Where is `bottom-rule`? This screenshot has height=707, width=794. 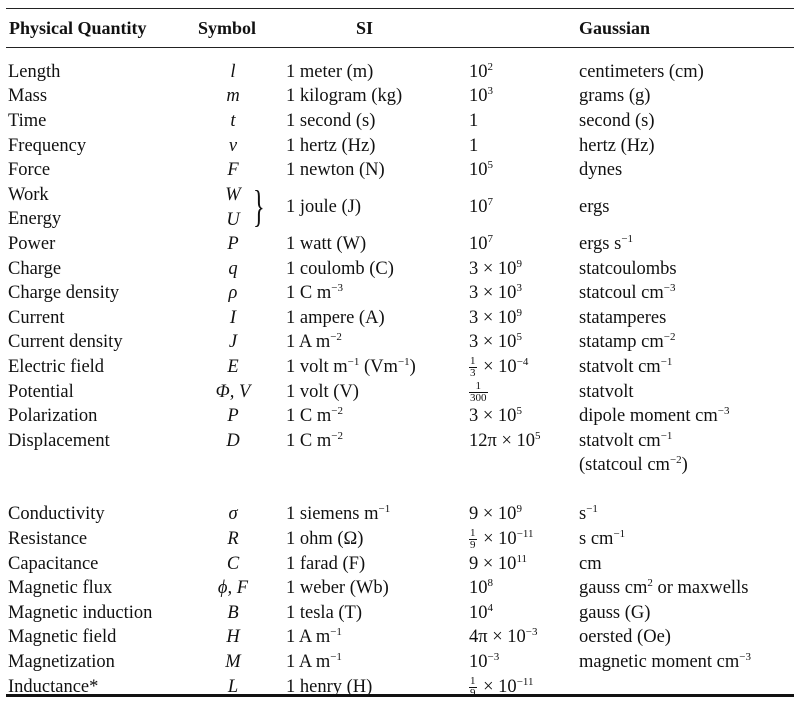 bottom-rule is located at coordinates (400, 695).